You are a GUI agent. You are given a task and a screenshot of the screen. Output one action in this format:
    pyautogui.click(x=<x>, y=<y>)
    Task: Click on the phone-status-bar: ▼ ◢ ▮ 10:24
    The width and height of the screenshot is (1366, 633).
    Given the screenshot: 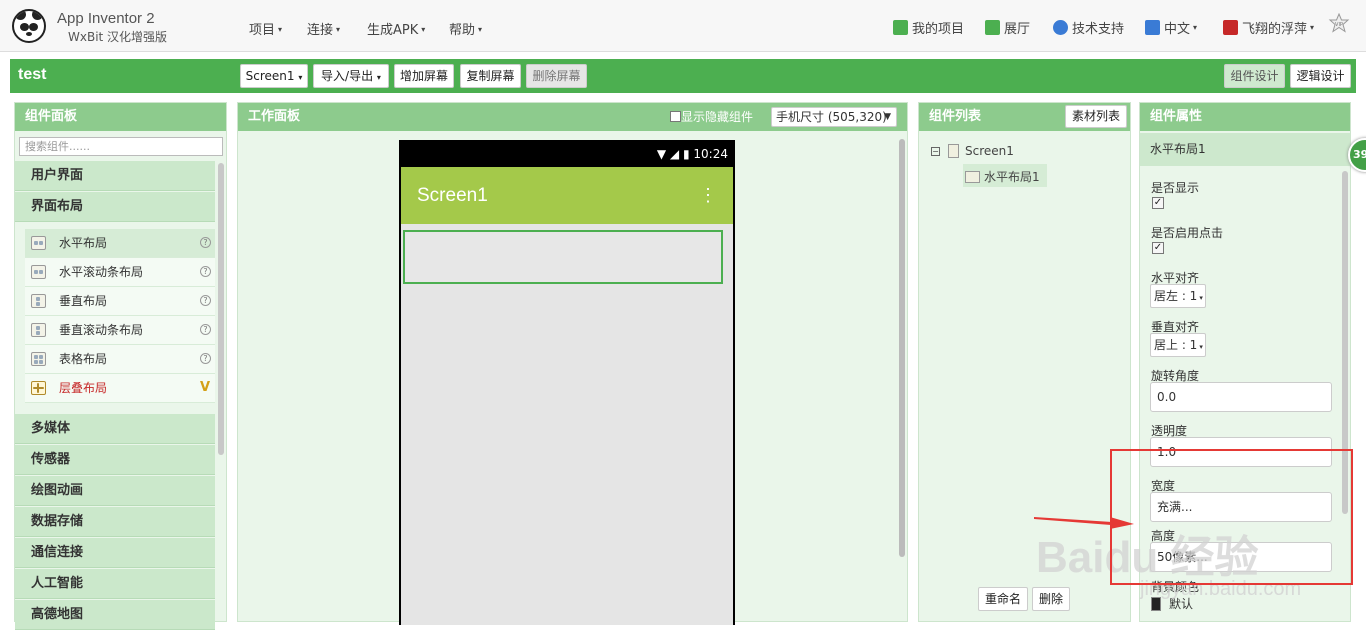 What is the action you would take?
    pyautogui.click(x=567, y=154)
    